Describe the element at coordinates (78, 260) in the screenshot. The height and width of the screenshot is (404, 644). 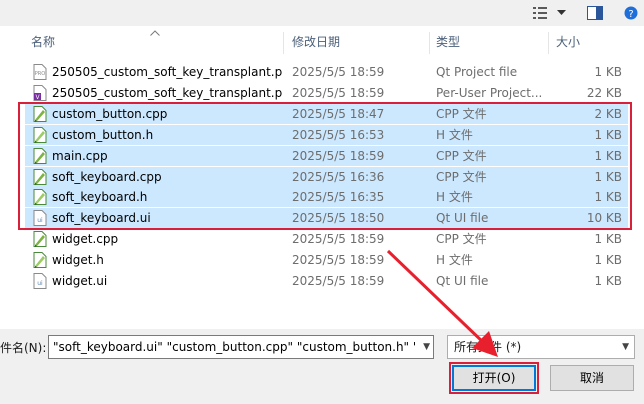
I see `file-name: widget.h` at that location.